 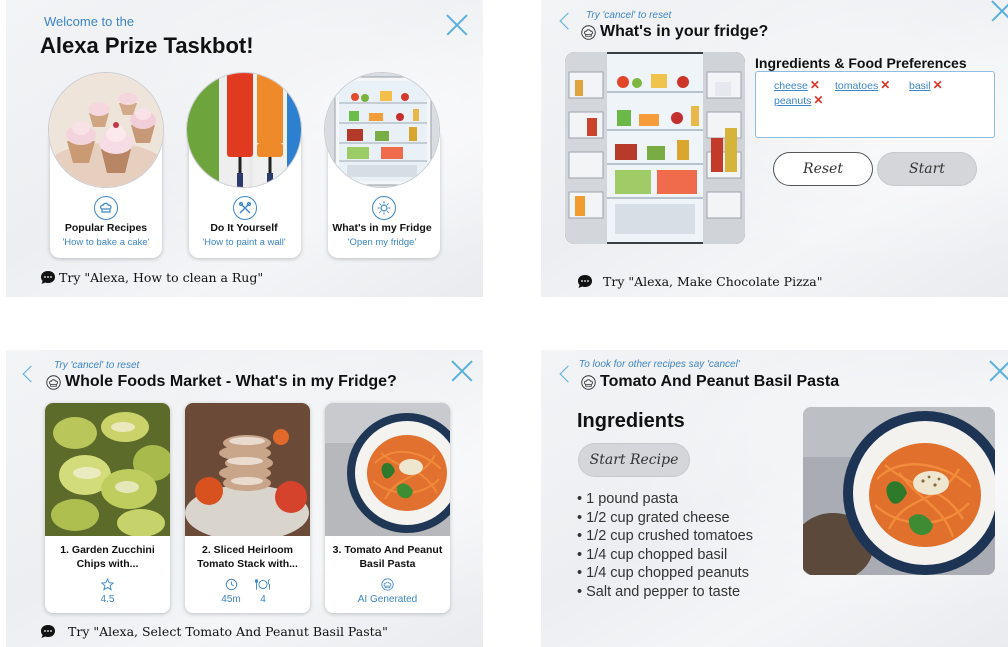 I want to click on badge-text: AI Generated, so click(x=387, y=599).